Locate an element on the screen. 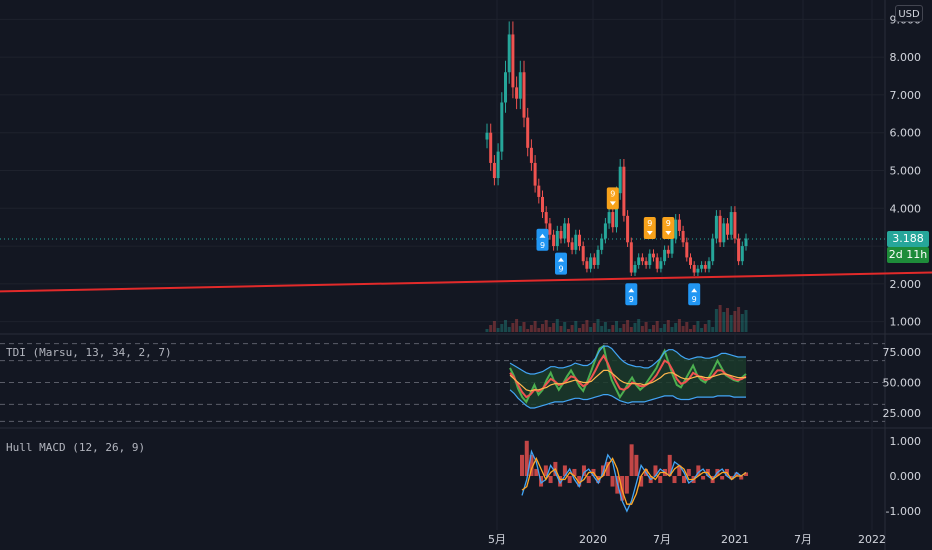 The height and width of the screenshot is (550, 932). trendline is located at coordinates (466, 282).